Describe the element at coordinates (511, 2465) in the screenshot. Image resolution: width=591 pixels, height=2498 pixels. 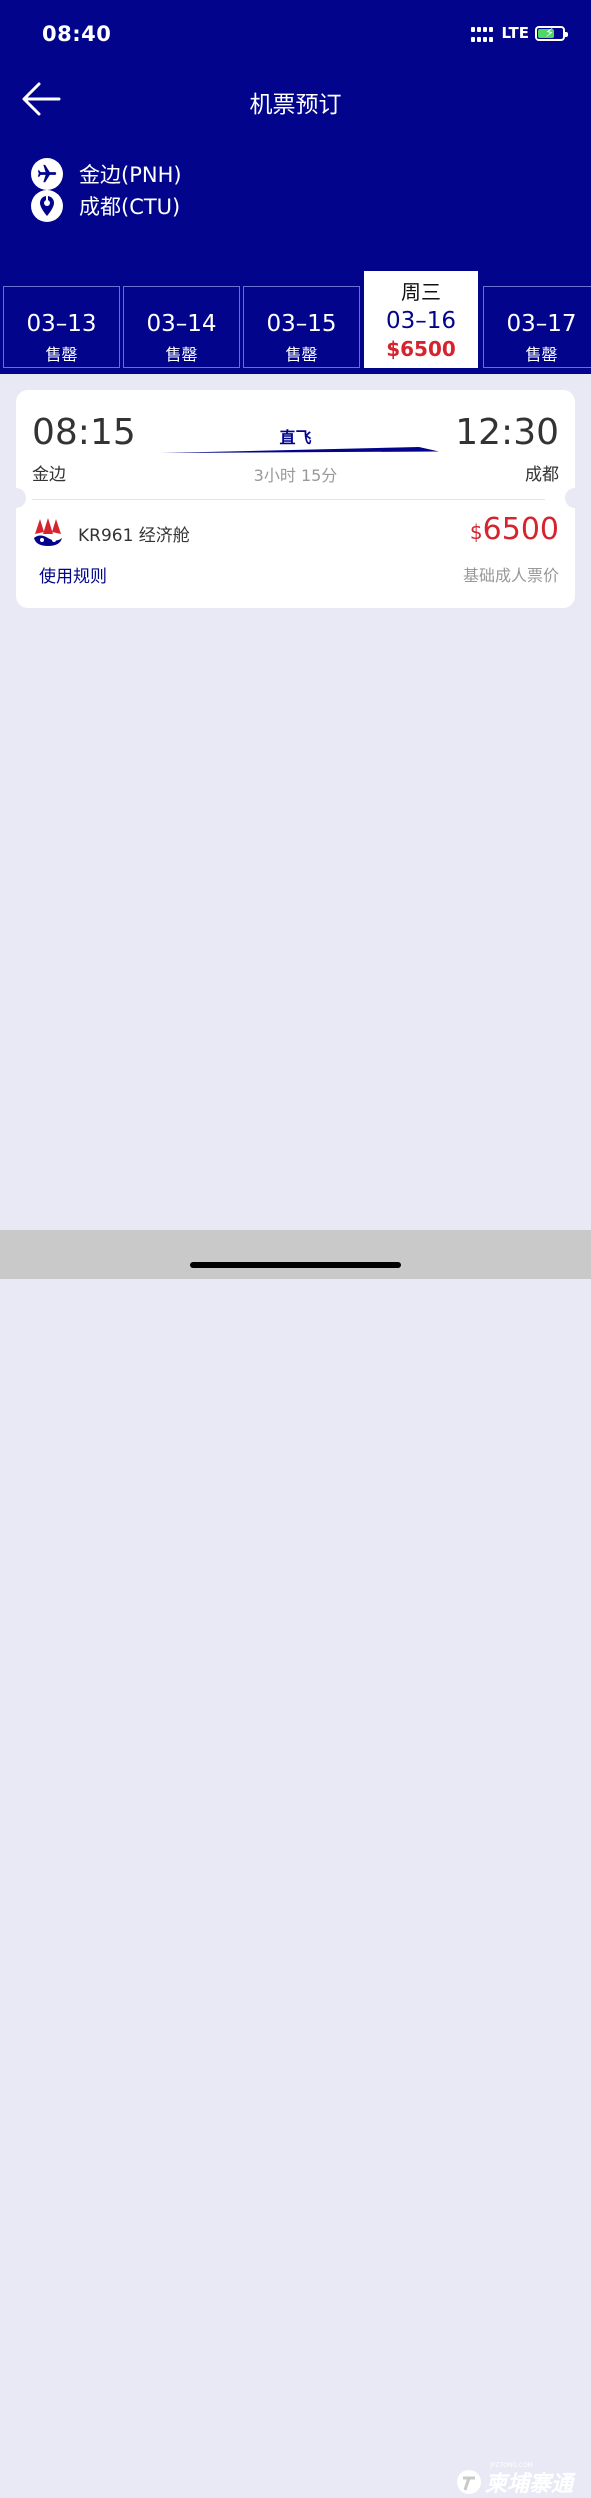
I see `watermark-url: JPZTONG.COM` at that location.